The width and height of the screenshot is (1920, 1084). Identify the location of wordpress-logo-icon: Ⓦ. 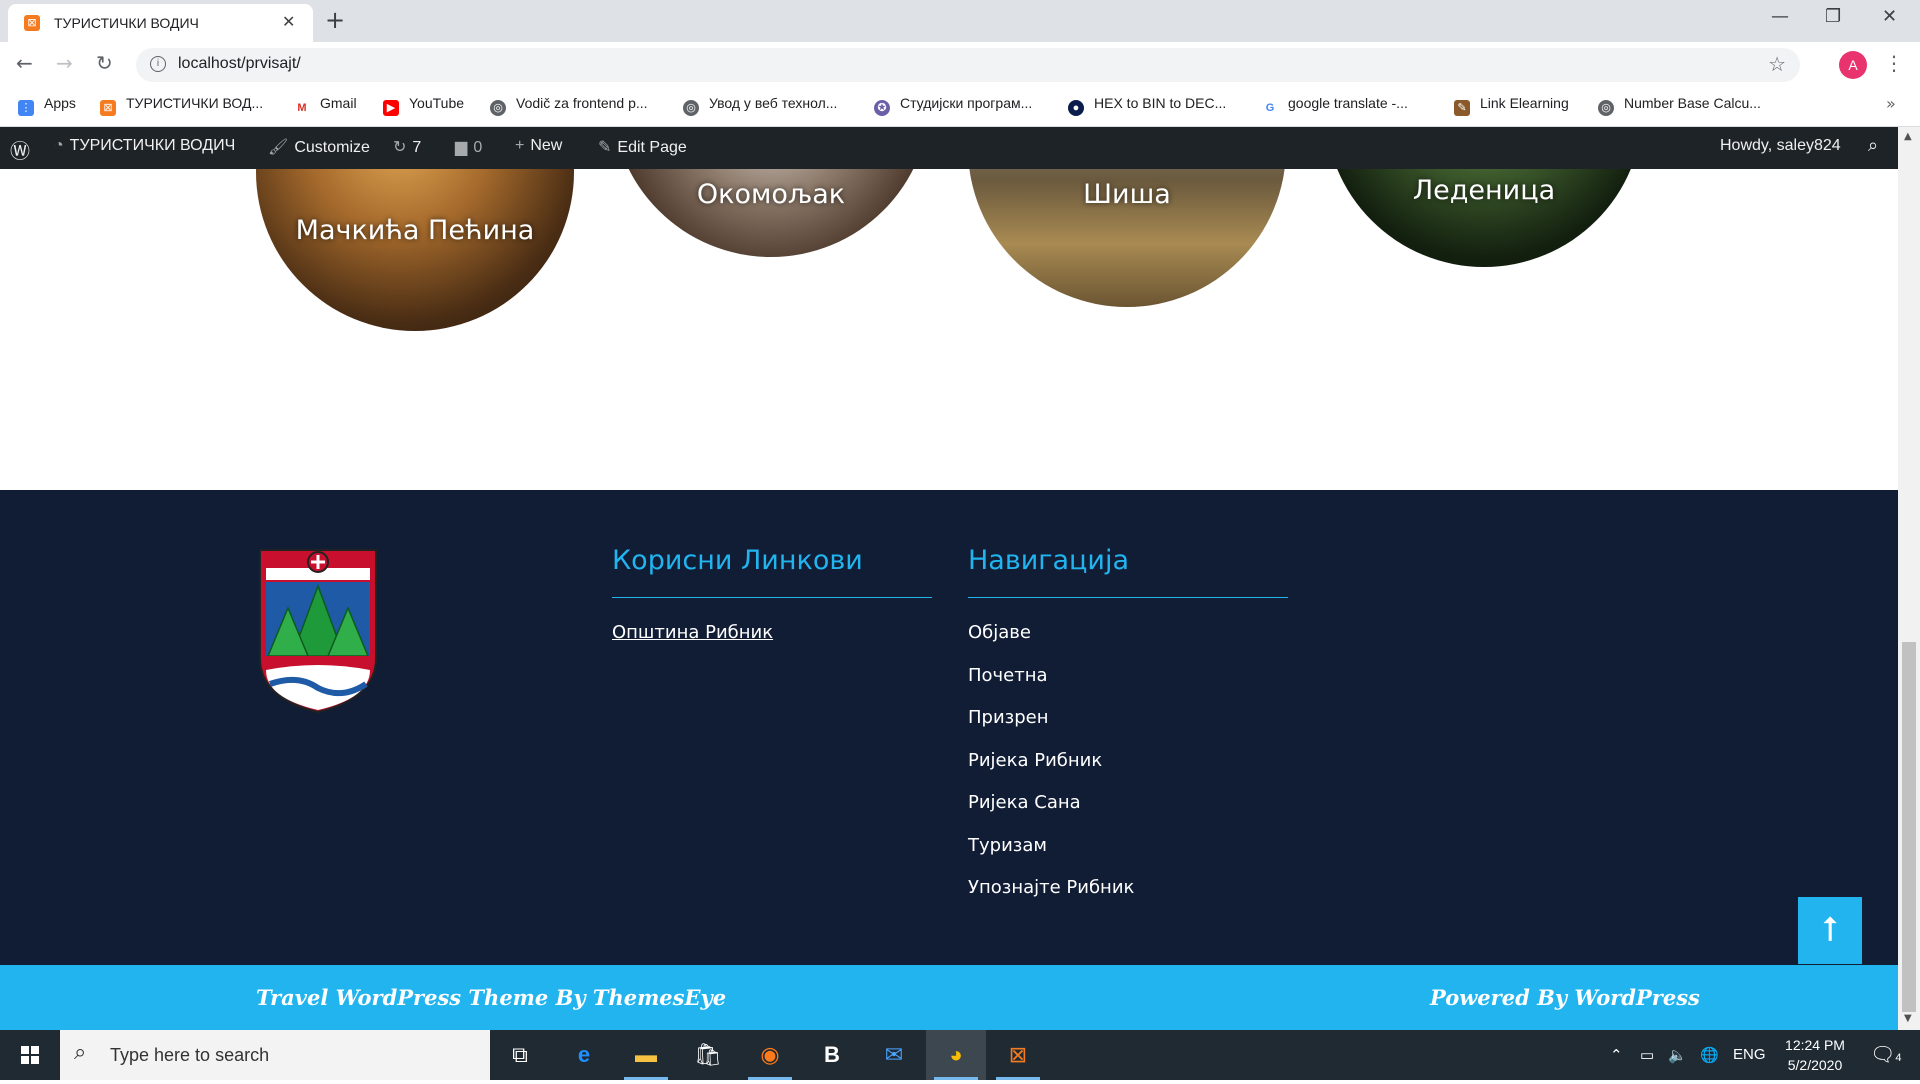
(20, 149).